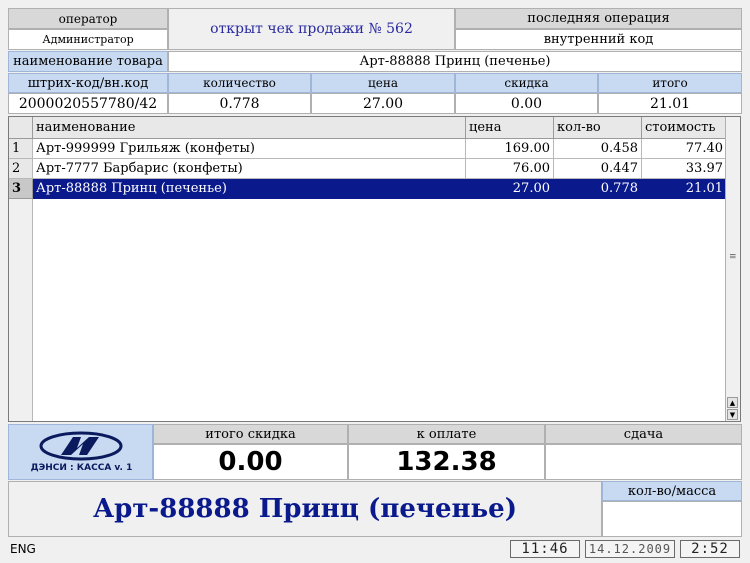 Image resolution: width=750 pixels, height=563 pixels. I want to click on logo-caption: ДЭНСИ : КАССА v. 1, so click(81, 468).